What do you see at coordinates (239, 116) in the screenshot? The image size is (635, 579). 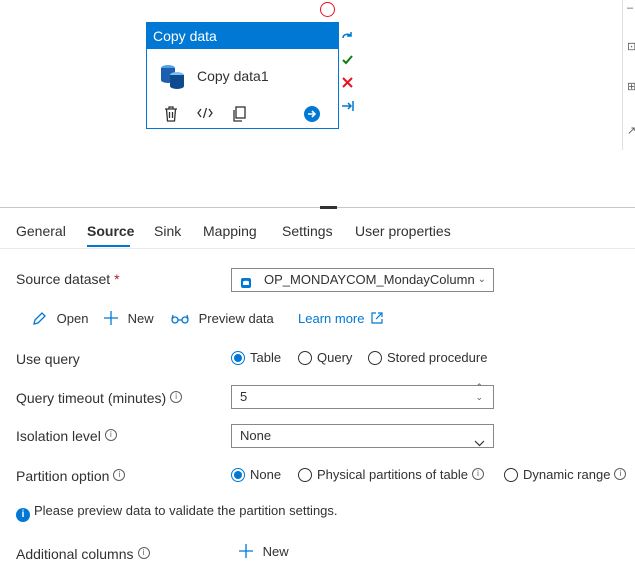 I see `clone-icon` at bounding box center [239, 116].